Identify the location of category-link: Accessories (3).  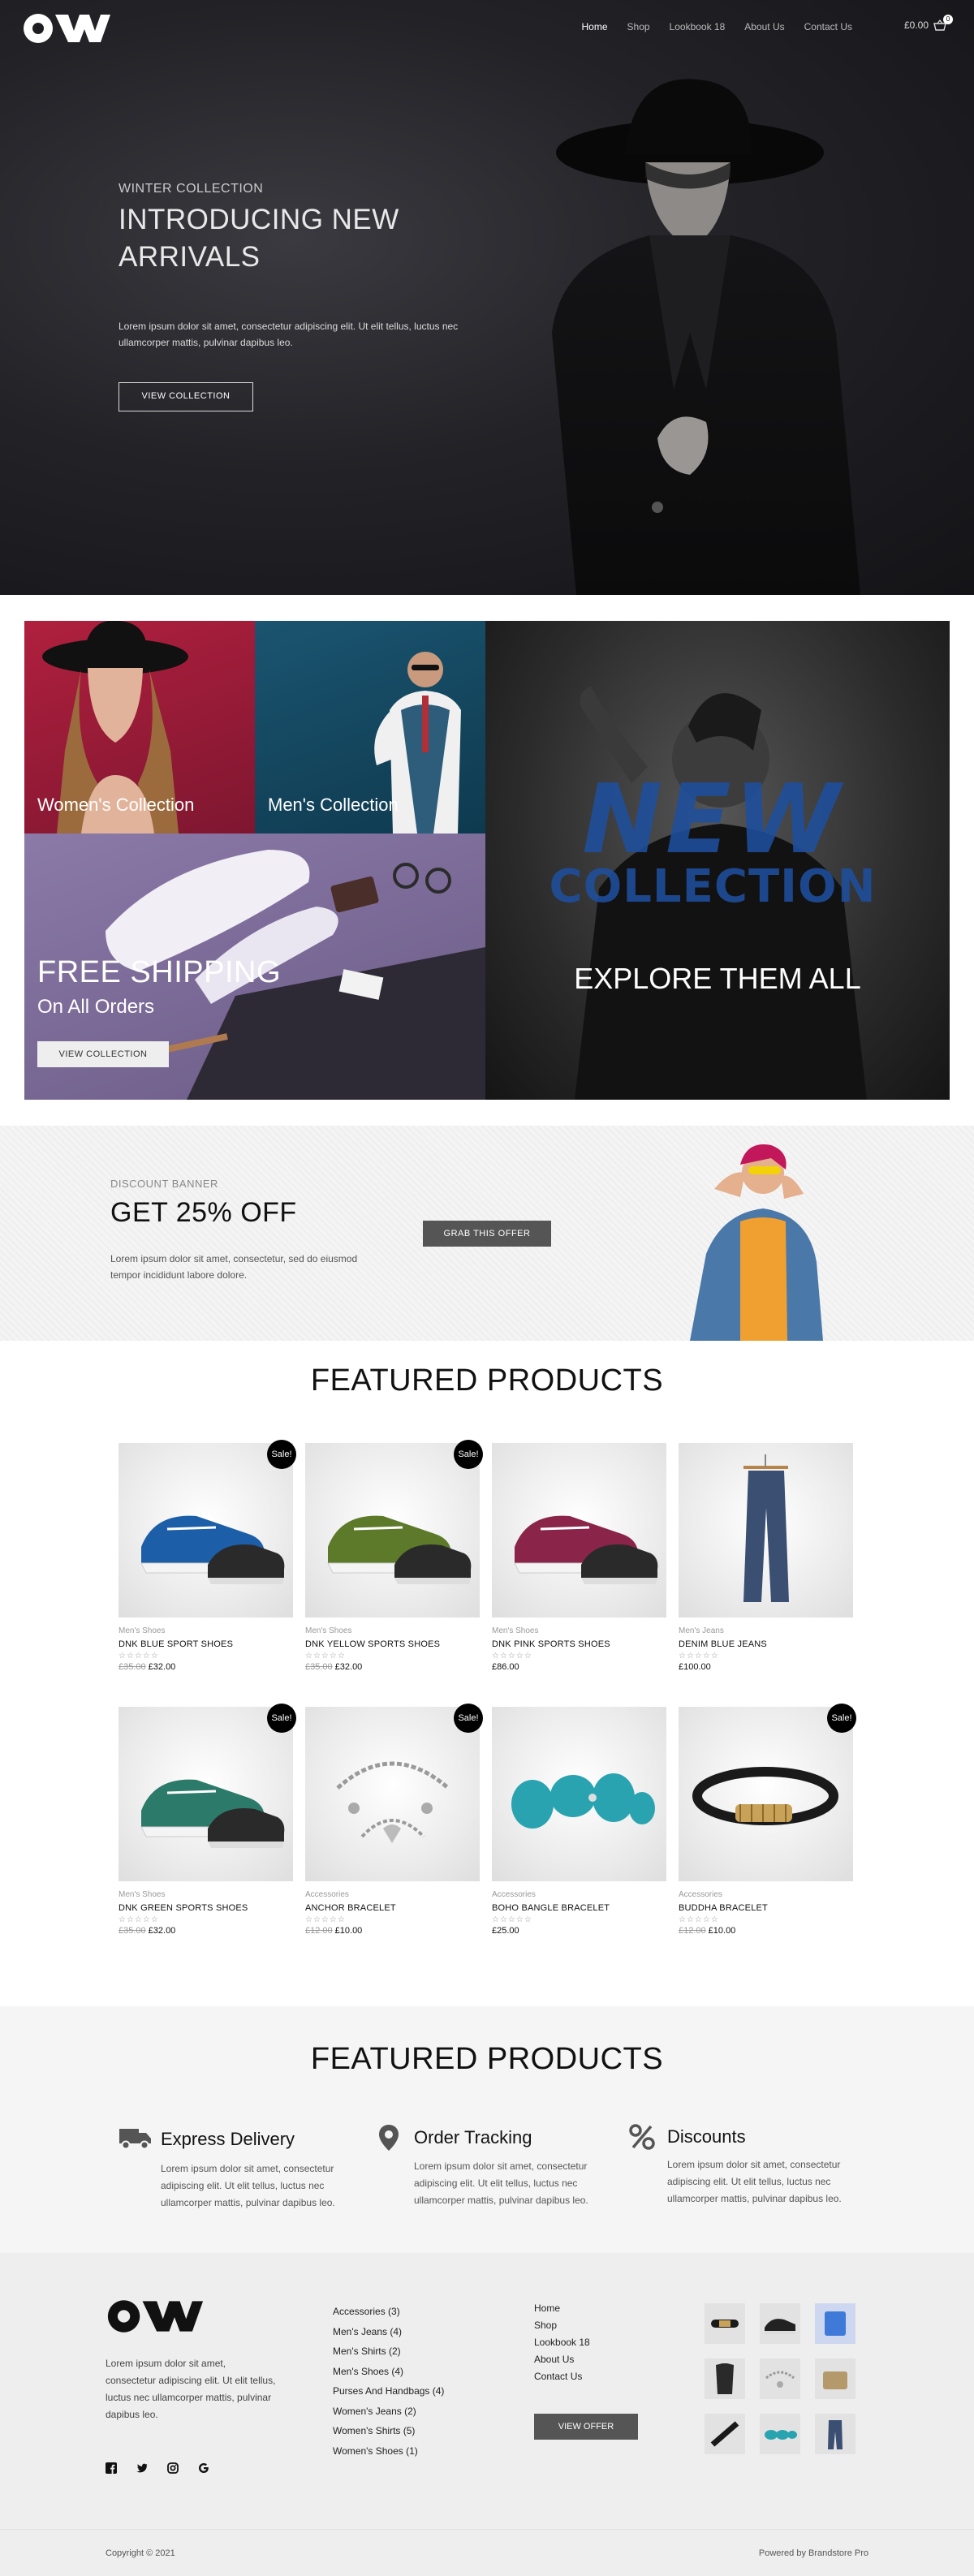
(388, 2312).